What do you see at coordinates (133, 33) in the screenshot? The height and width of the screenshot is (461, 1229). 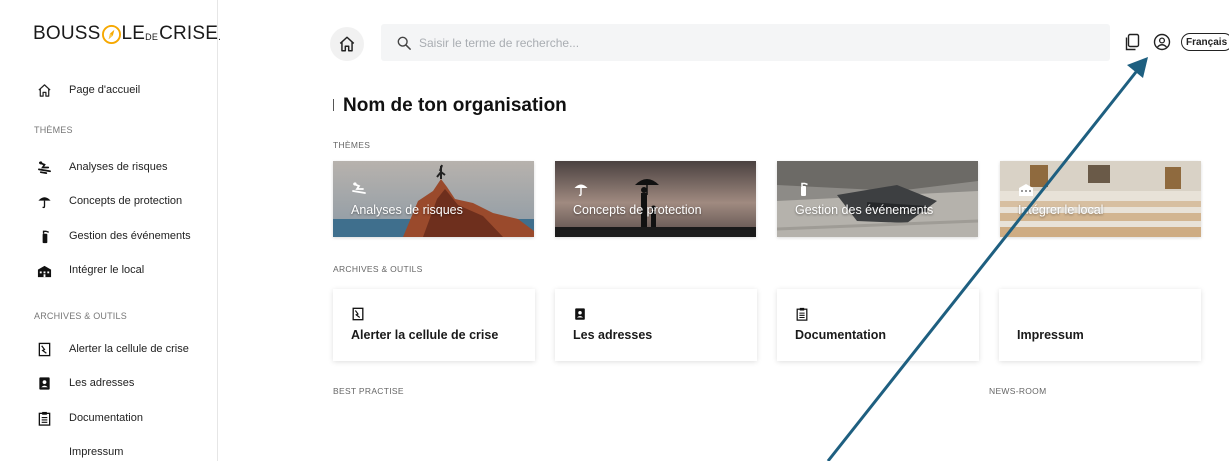 I see `logo-text-le: LE` at bounding box center [133, 33].